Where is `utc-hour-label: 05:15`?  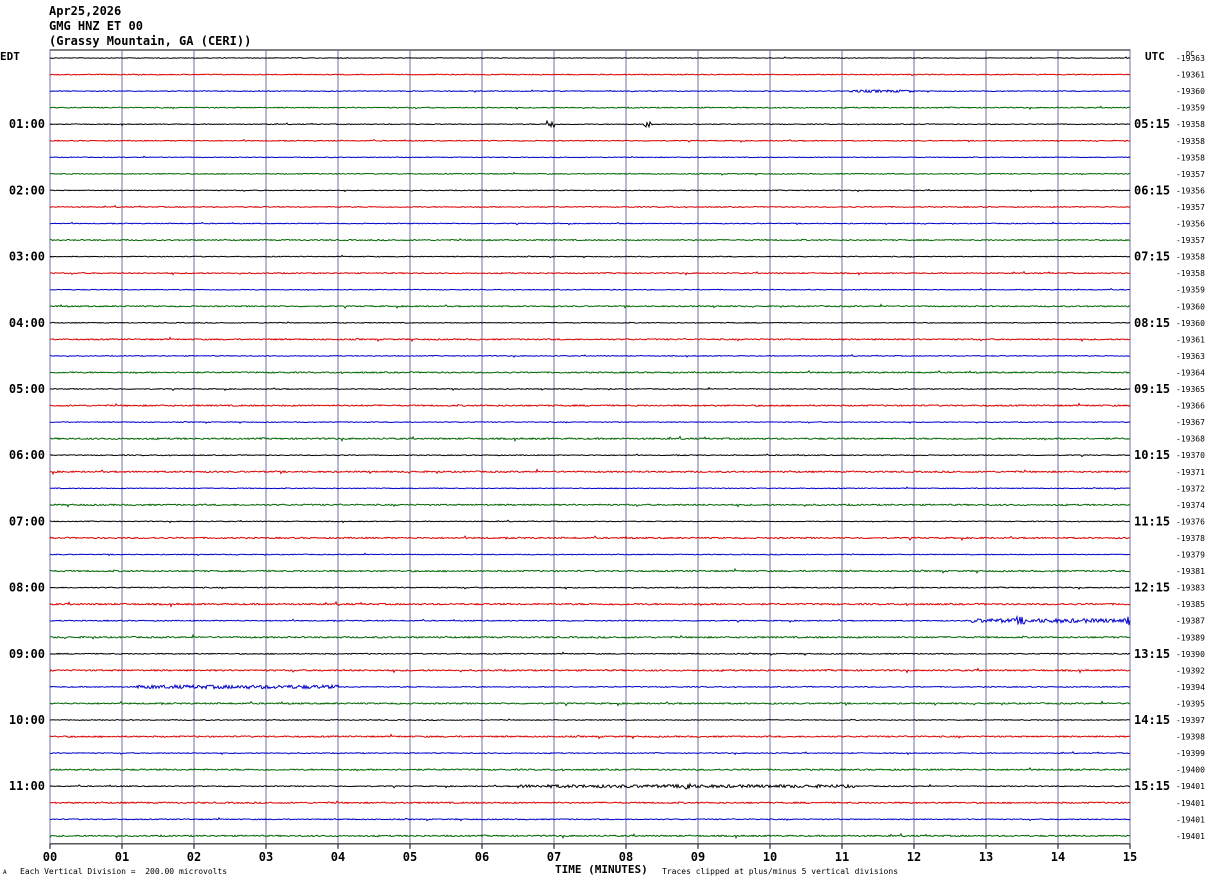
utc-hour-label: 05:15 is located at coordinates (1152, 124).